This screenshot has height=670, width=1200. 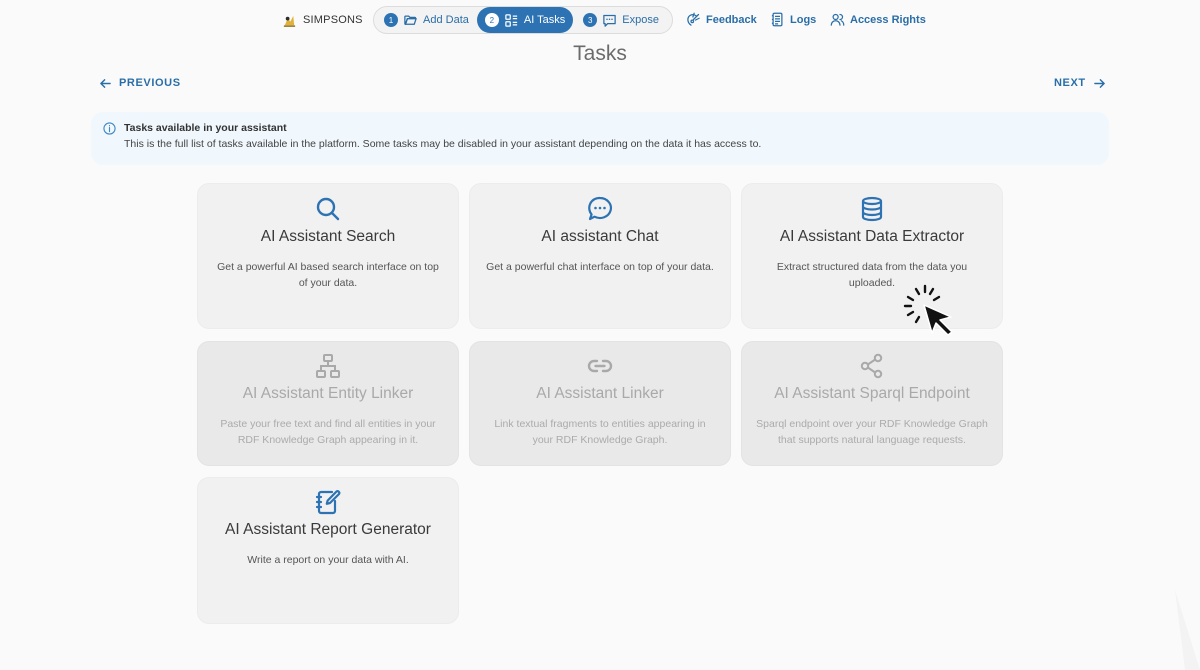 I want to click on feedback-link: Feedback, so click(x=721, y=19).